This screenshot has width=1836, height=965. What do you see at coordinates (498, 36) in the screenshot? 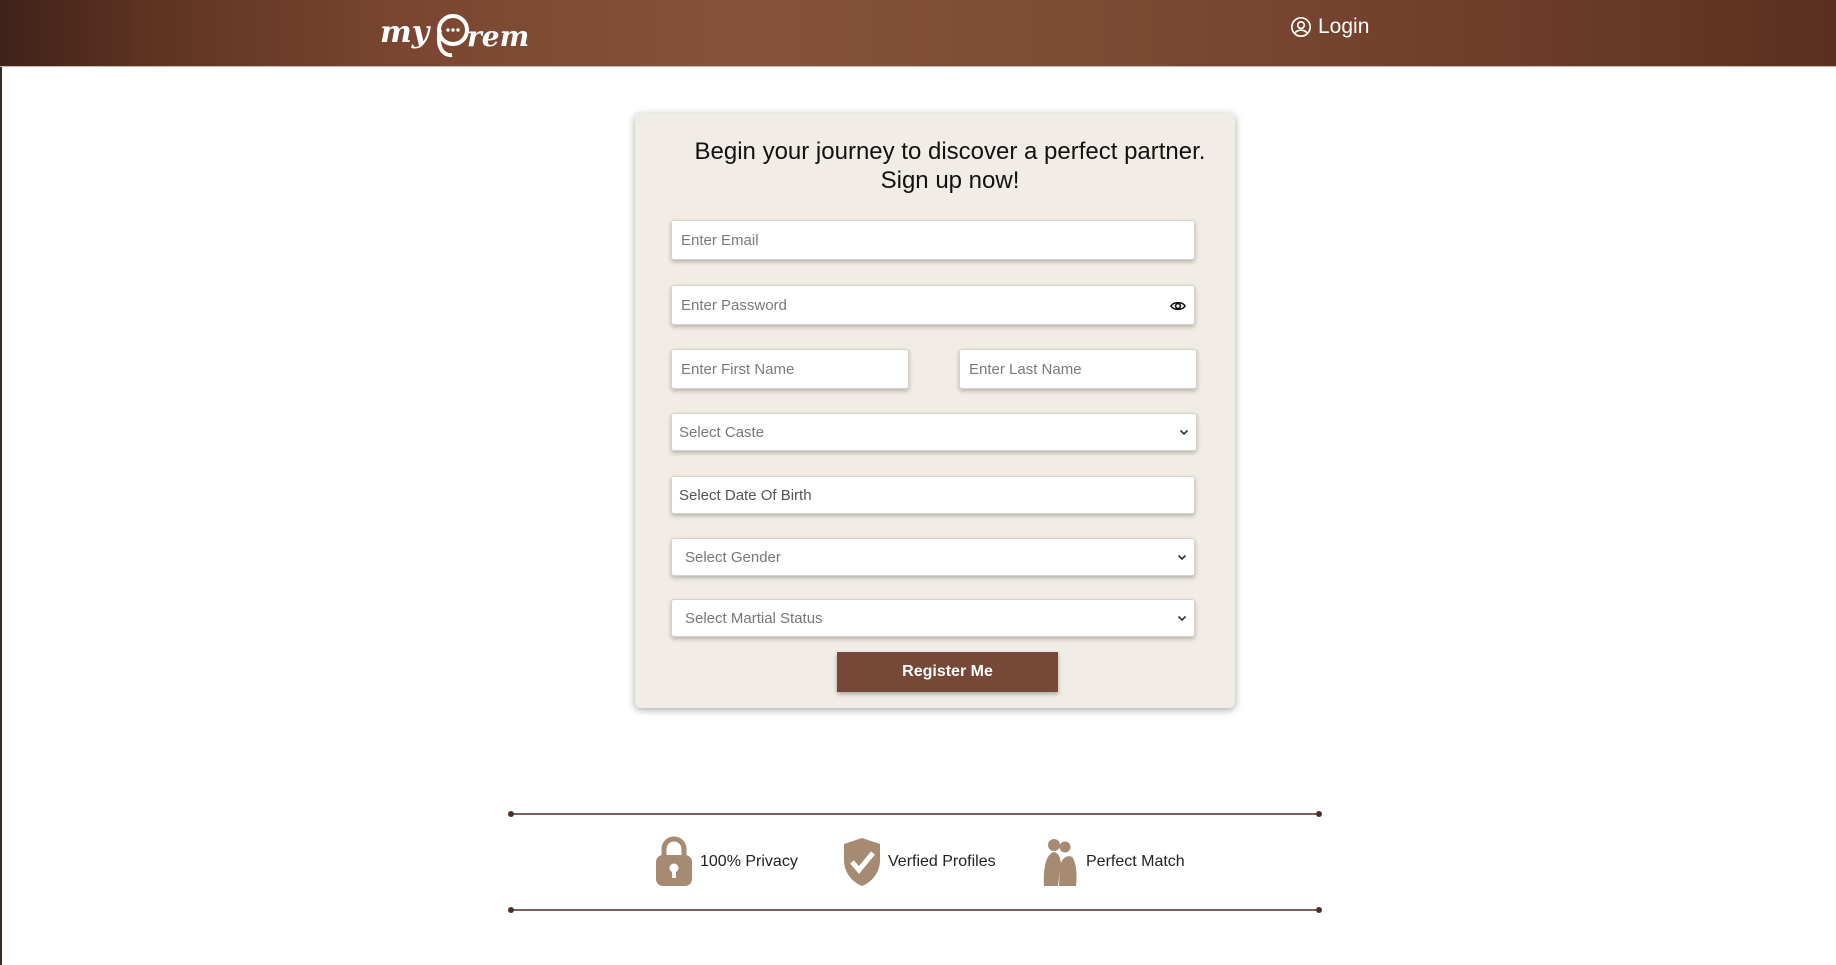
I see `svg-text: rem` at bounding box center [498, 36].